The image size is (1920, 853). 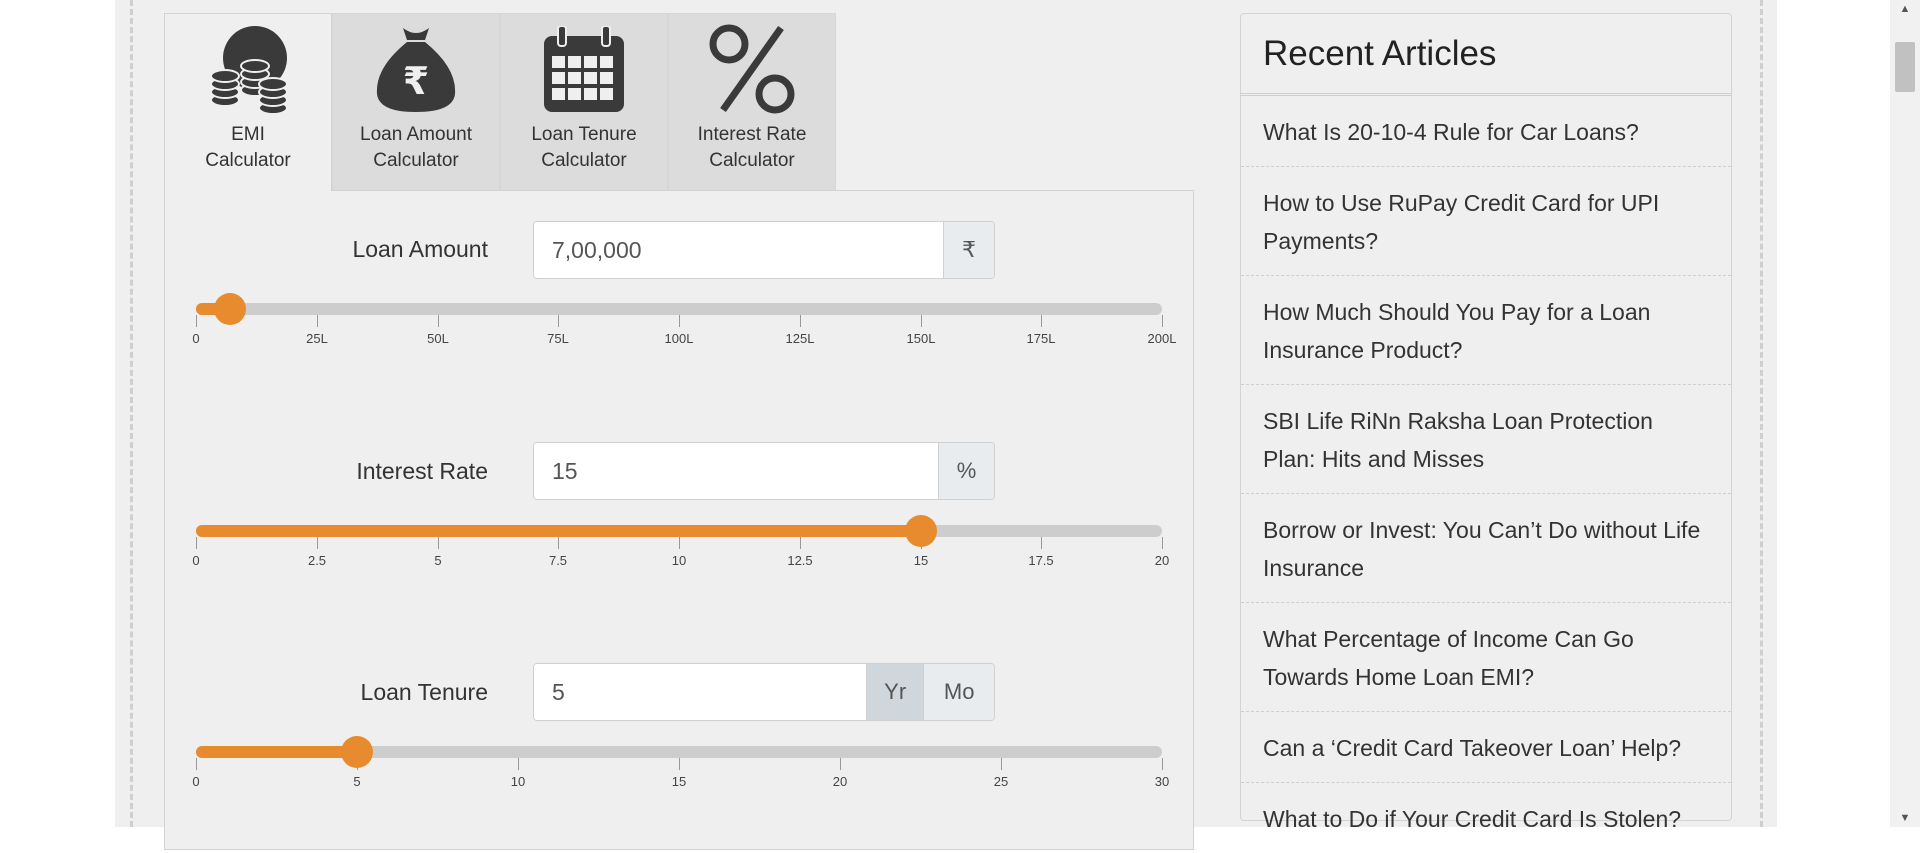 I want to click on page-scrollbar: ▲ ▼, so click(x=1905, y=413).